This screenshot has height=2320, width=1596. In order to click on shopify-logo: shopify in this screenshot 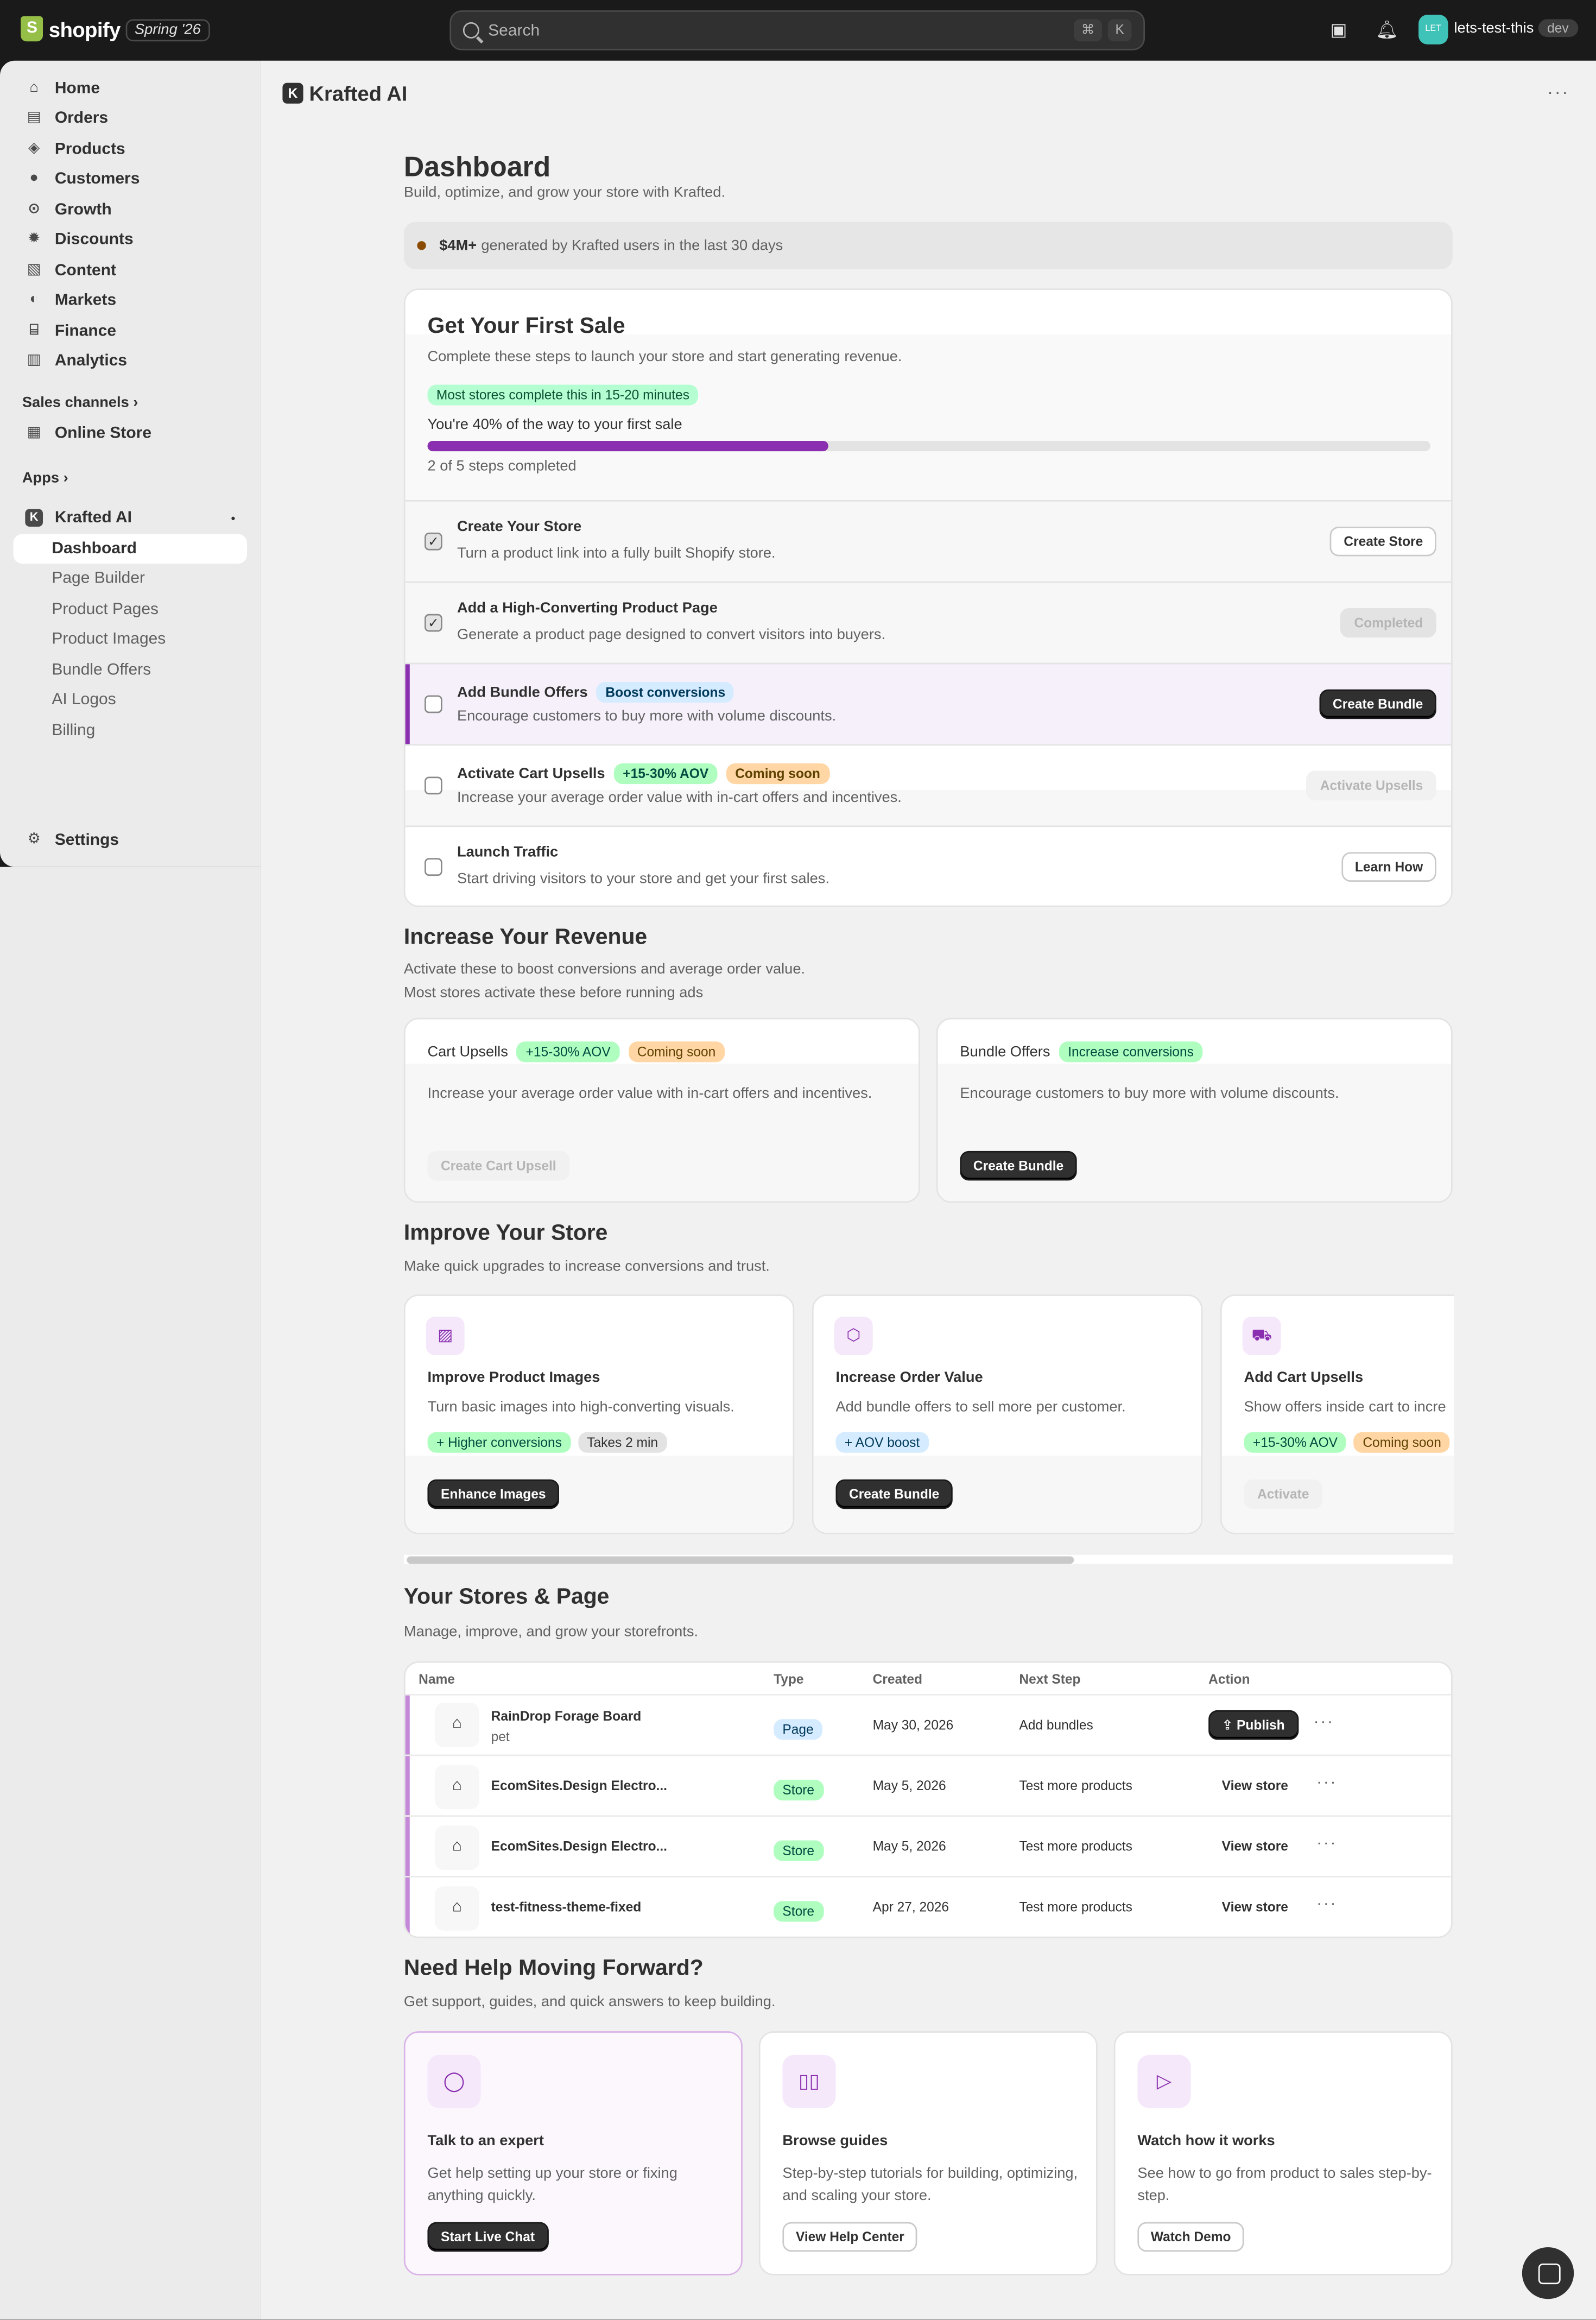, I will do `click(71, 29)`.